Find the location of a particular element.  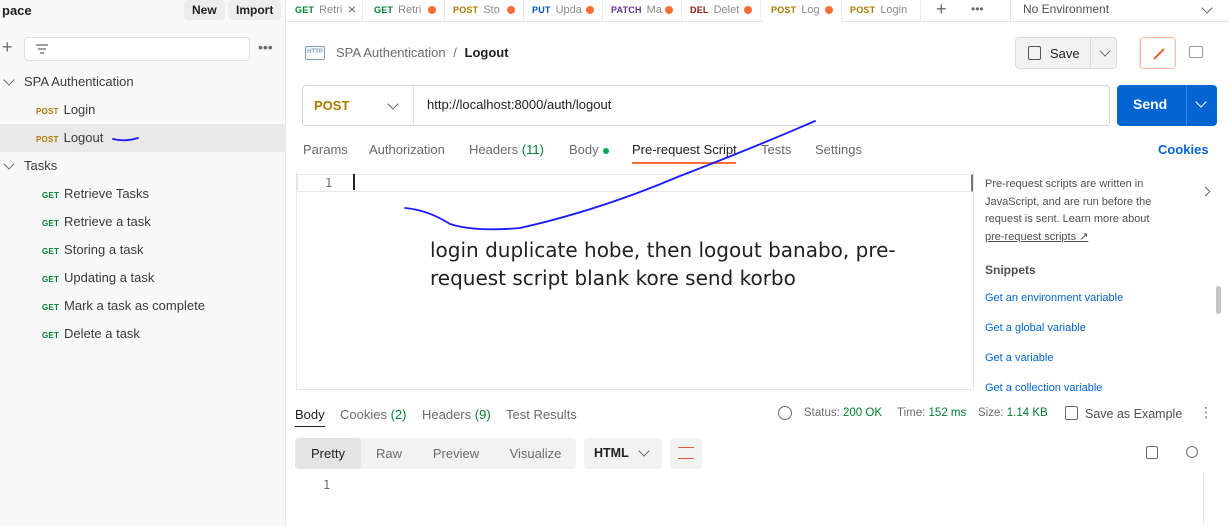

collection-name: SPA Authentication is located at coordinates (79, 81).